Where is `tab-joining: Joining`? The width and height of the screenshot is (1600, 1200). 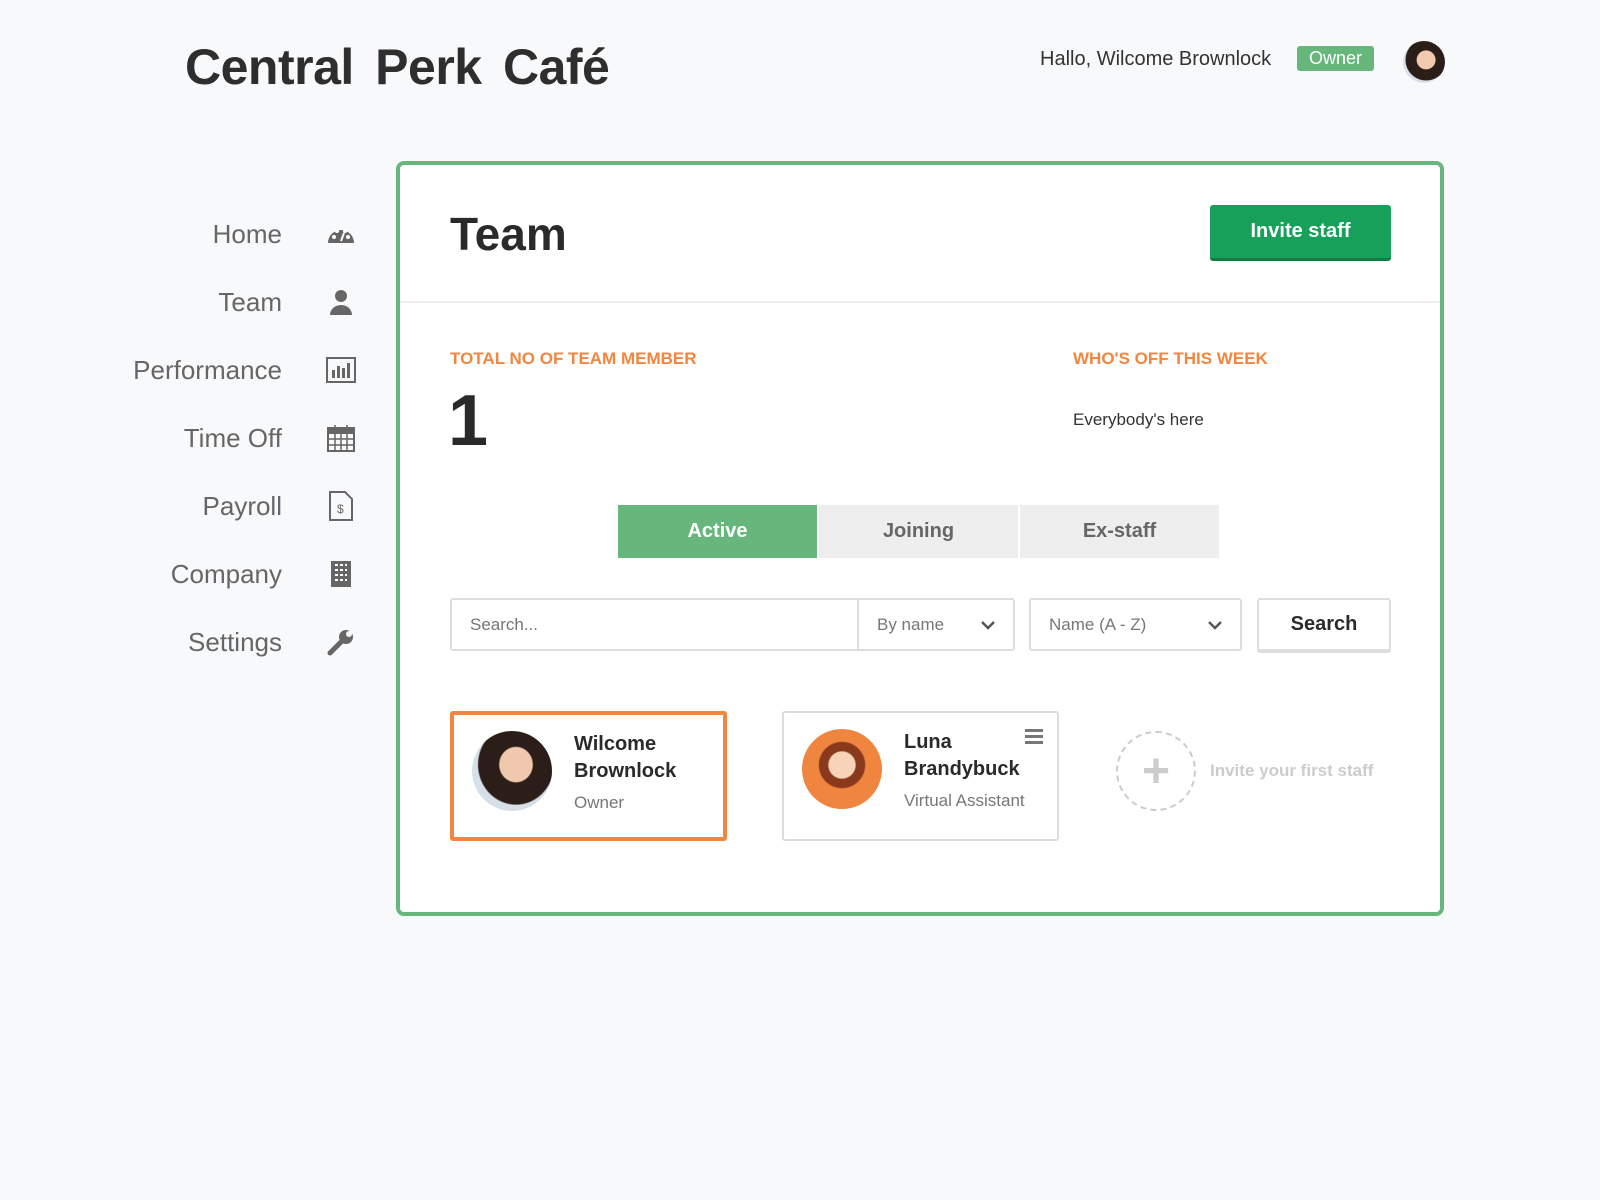
tab-joining: Joining is located at coordinates (919, 531).